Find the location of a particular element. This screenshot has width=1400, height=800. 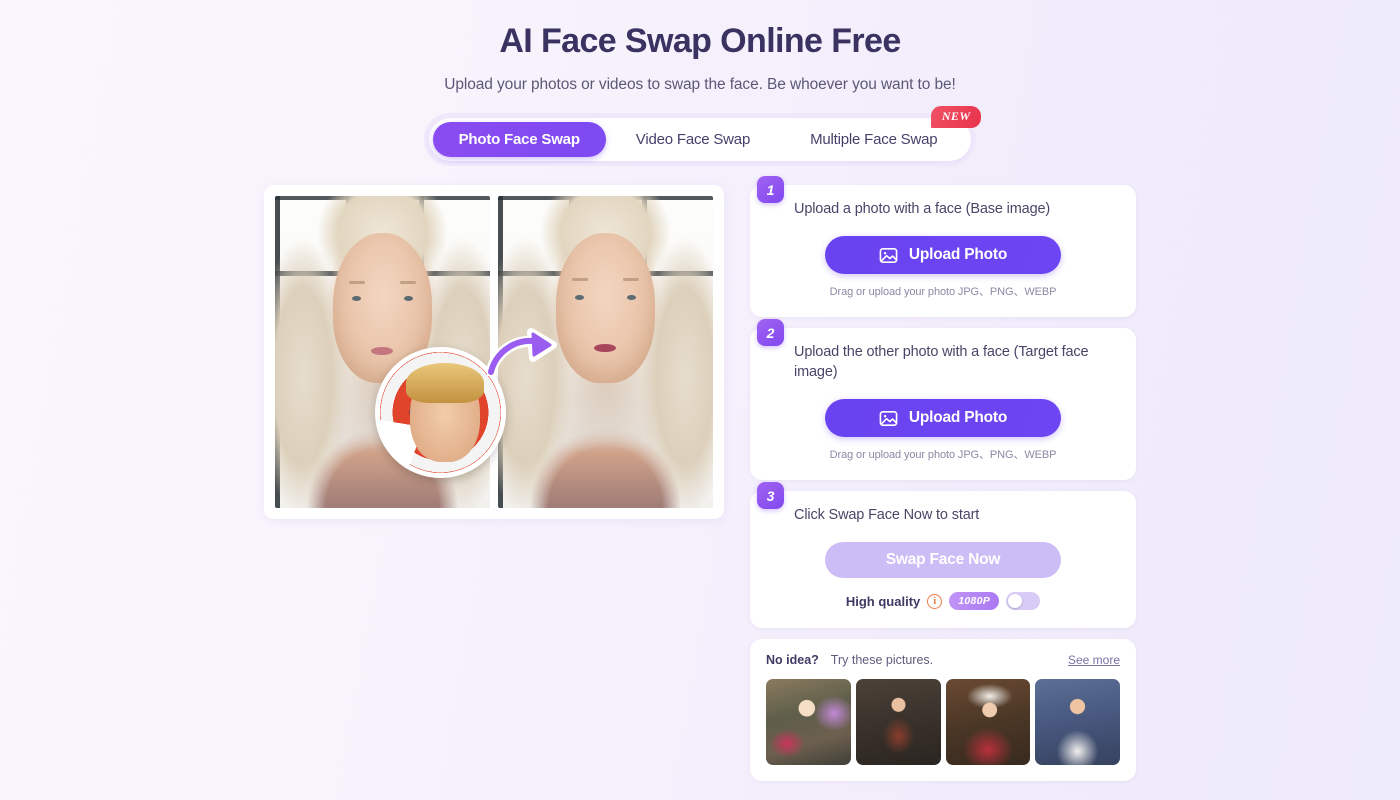

before-eye-right is located at coordinates (409, 299).